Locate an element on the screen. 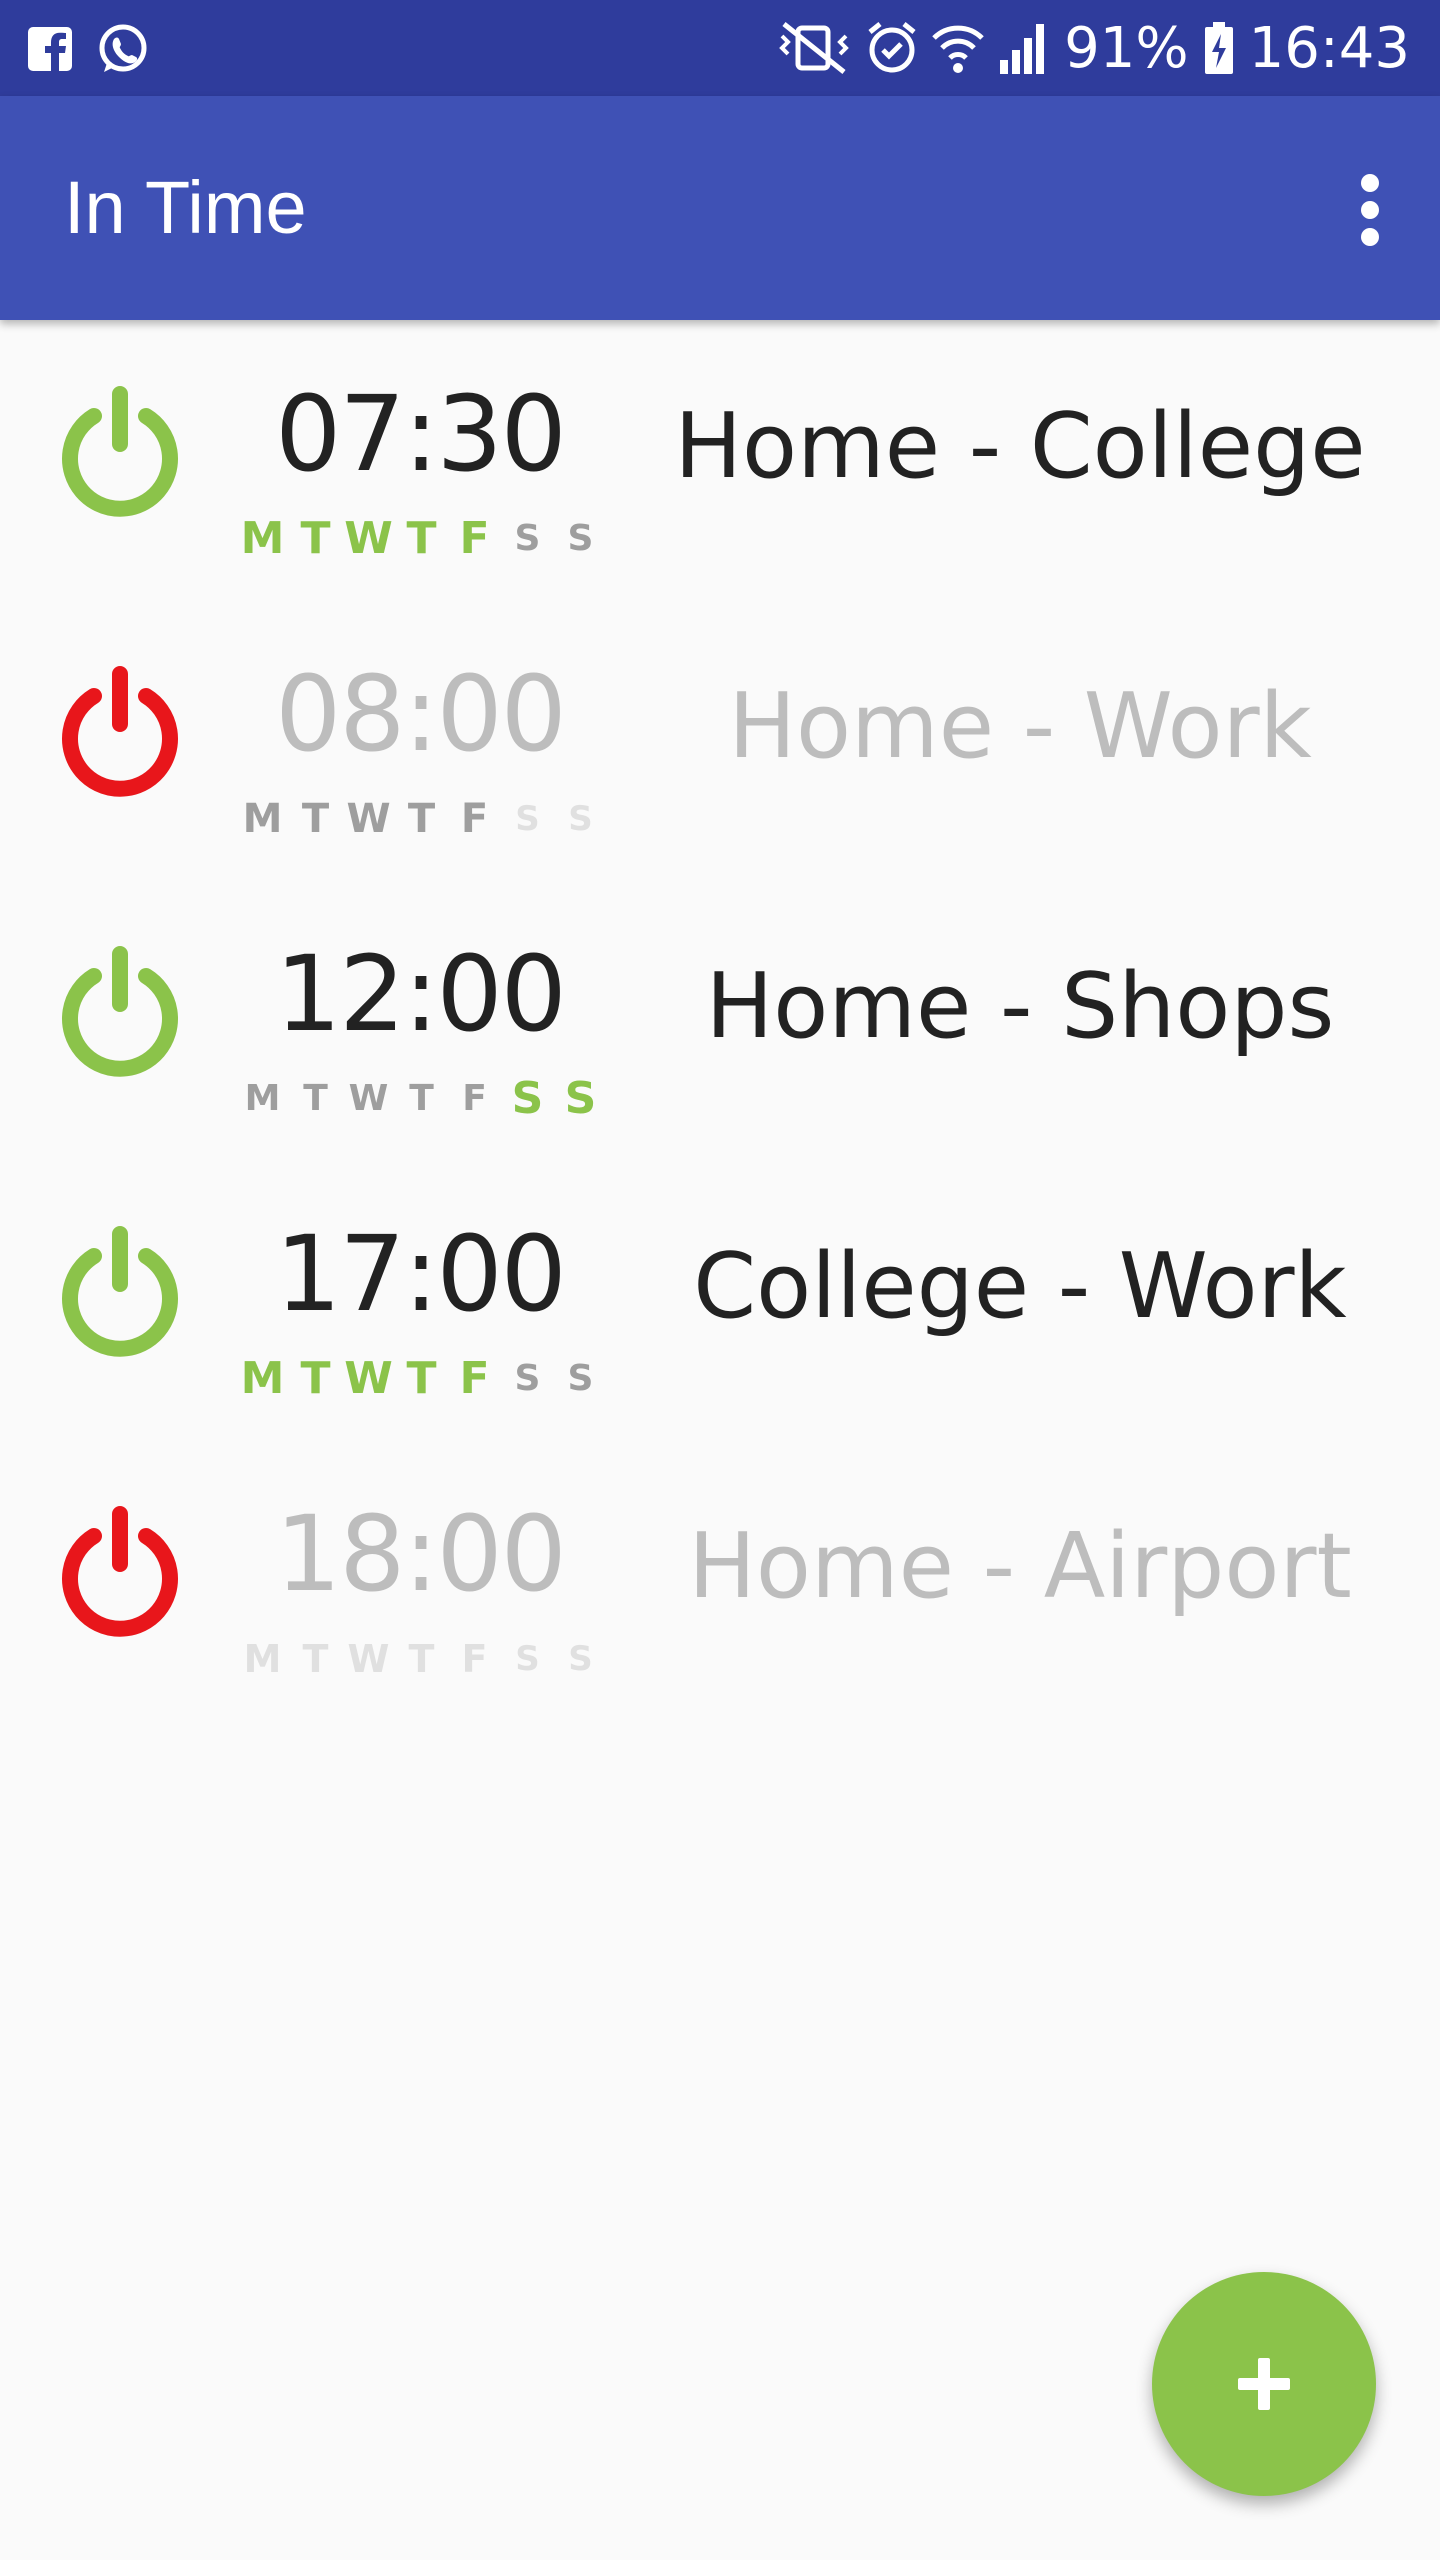 The width and height of the screenshot is (1440, 2560). alarm-row: 18:00 M T W T F S S Home - Airport is located at coordinates (720, 1580).